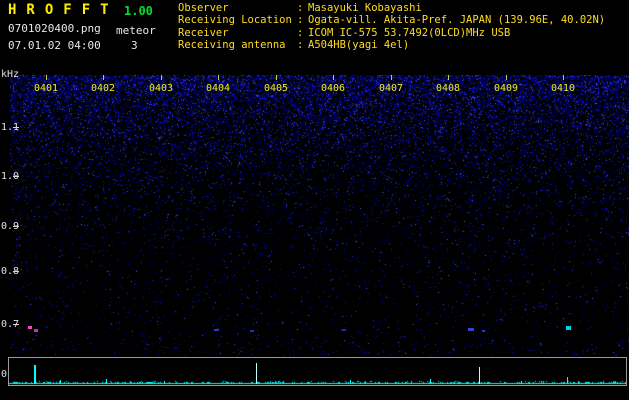 The image size is (629, 400). What do you see at coordinates (134, 45) in the screenshot?
I see `meteor-count: 3` at bounding box center [134, 45].